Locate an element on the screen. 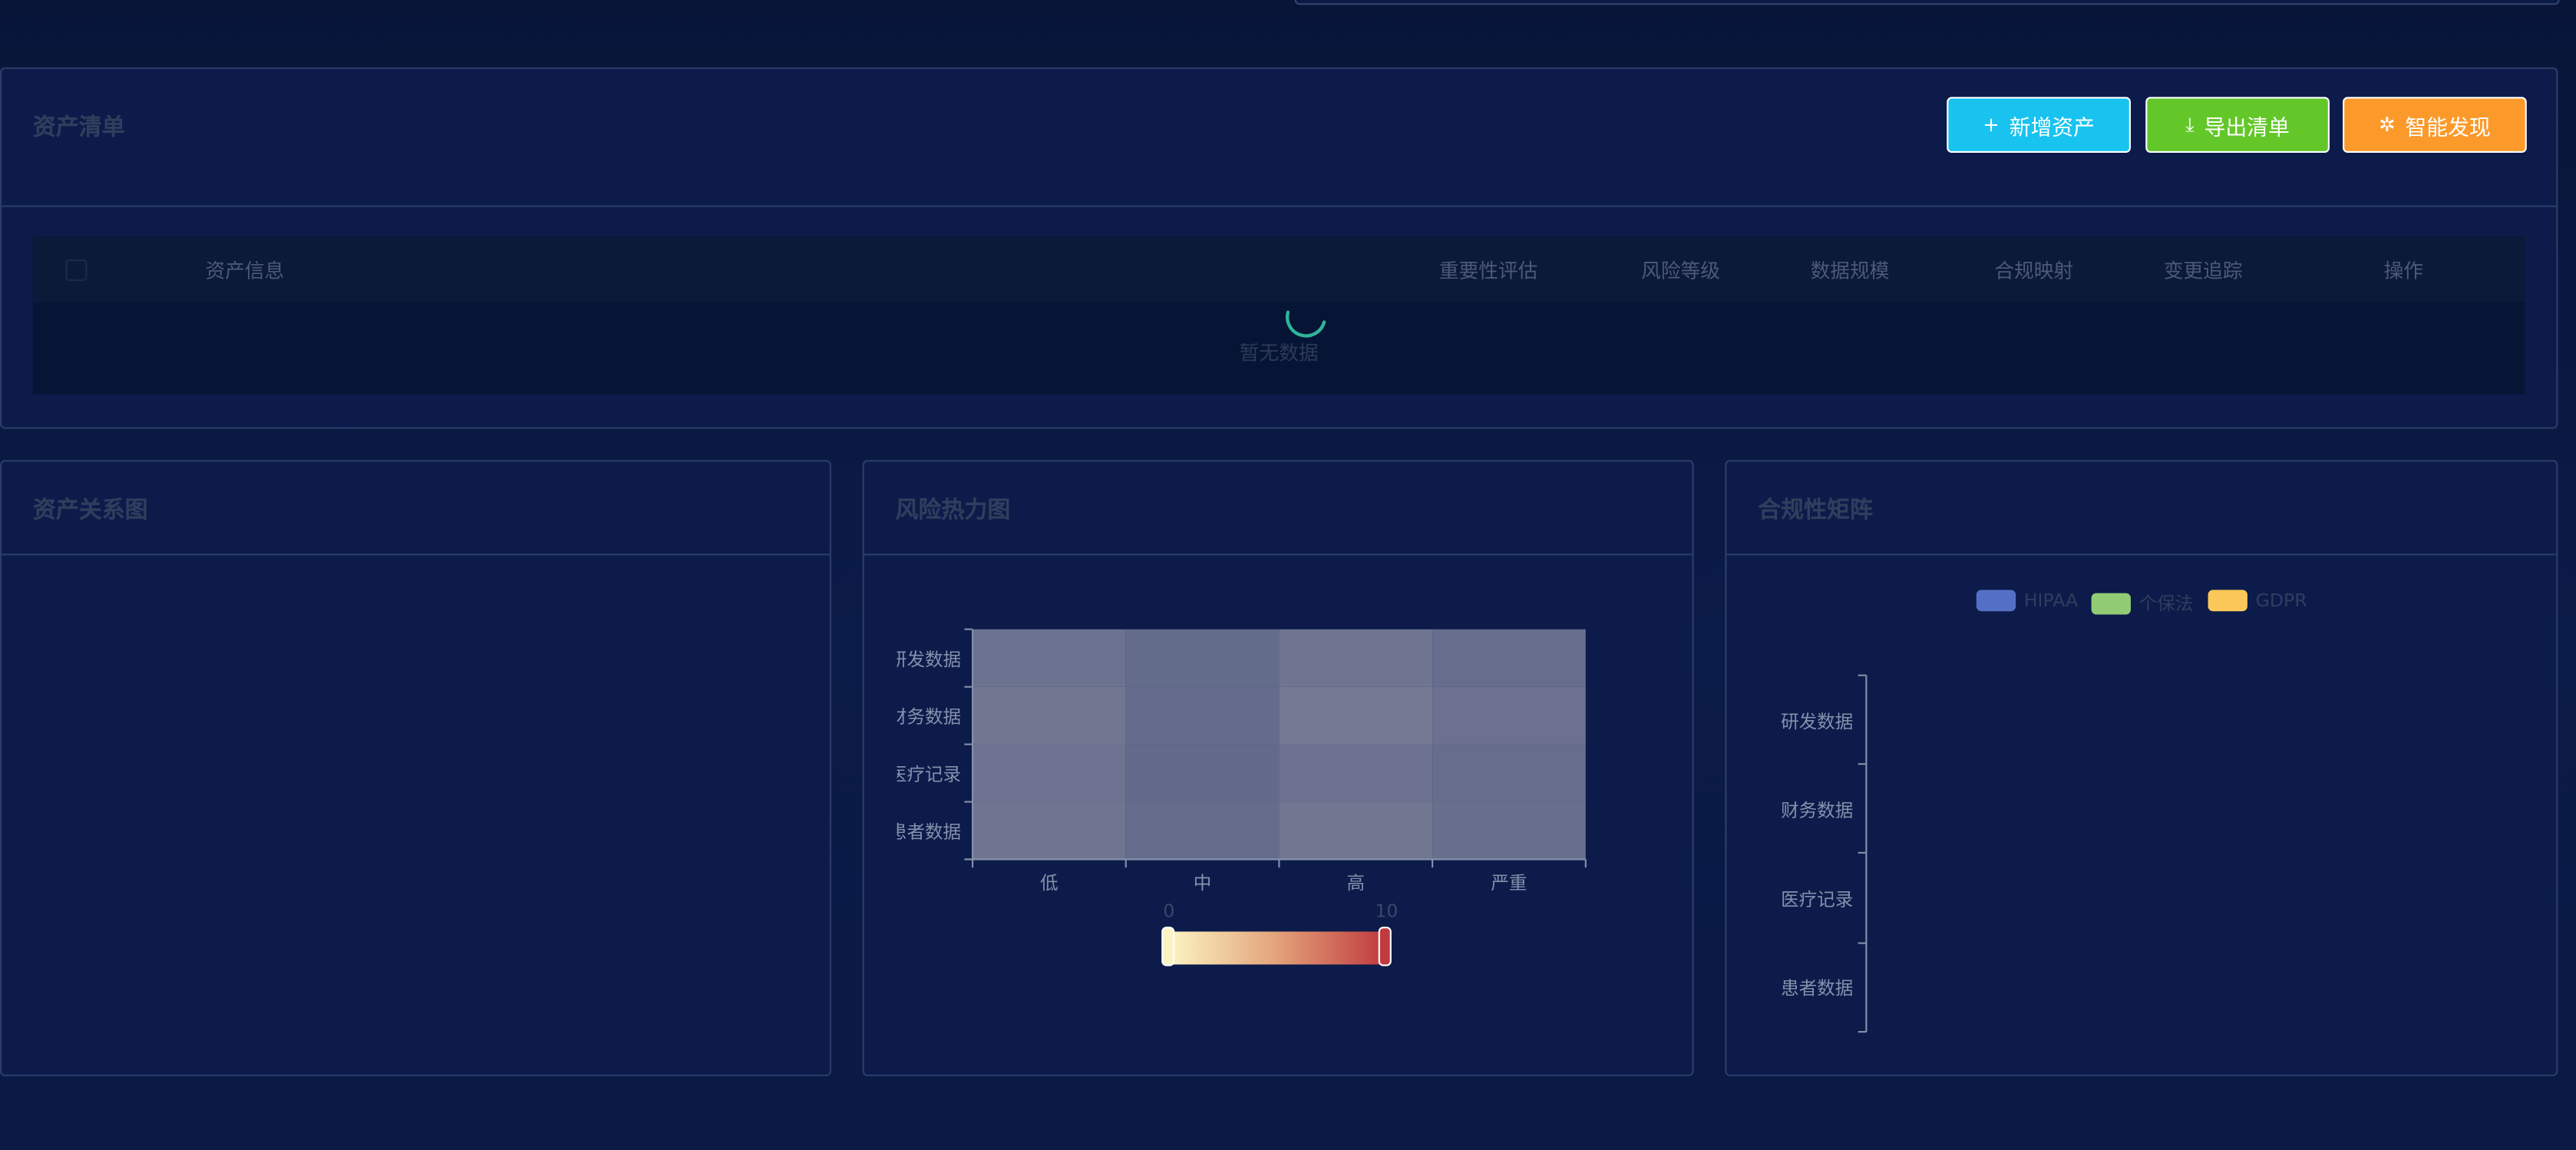 The width and height of the screenshot is (2576, 1150). legend-gdpr-swatch is located at coordinates (2227, 601).